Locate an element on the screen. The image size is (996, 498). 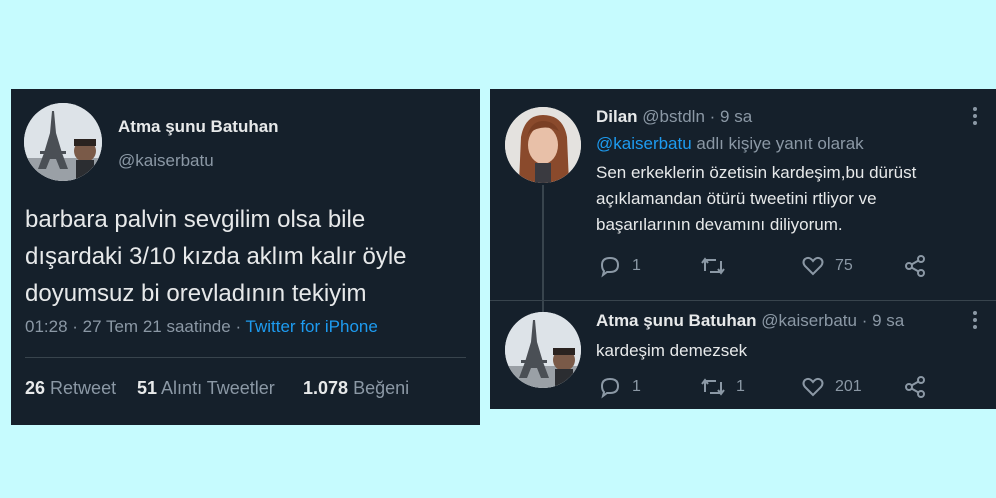
quote-count: 51 is located at coordinates (147, 388).